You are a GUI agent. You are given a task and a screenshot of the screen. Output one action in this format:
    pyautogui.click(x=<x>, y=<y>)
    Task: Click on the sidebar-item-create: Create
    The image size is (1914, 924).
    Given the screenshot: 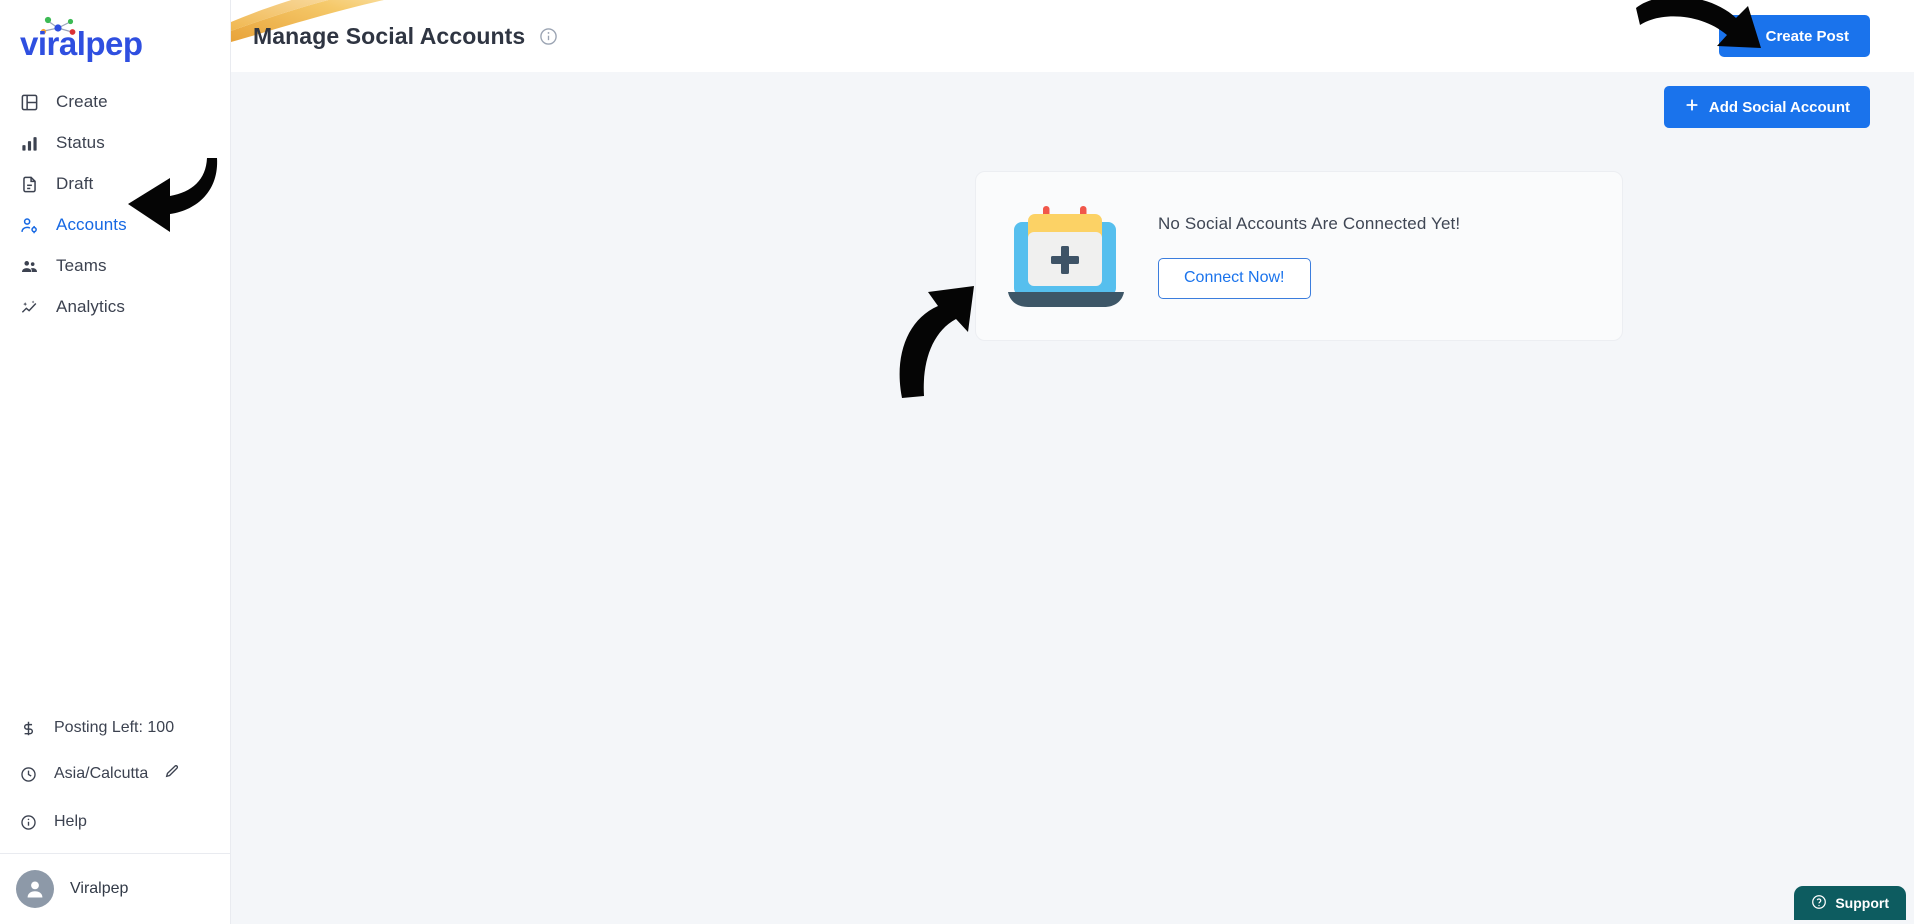 What is the action you would take?
    pyautogui.click(x=115, y=102)
    